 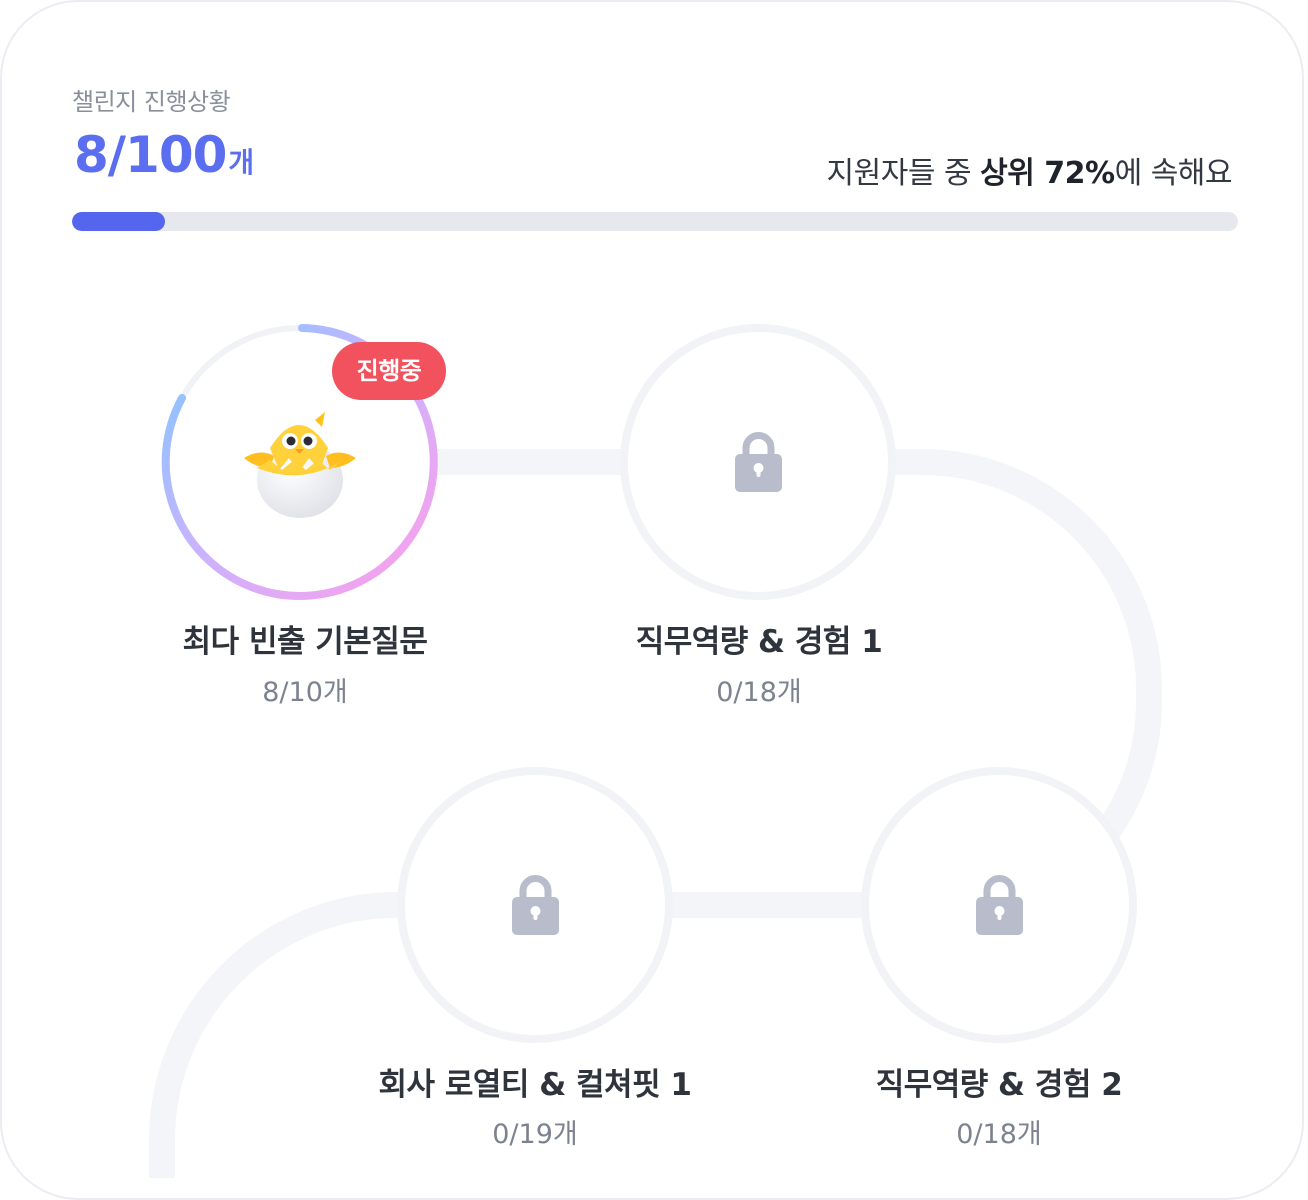 I want to click on in-progress-badge: 진행중, so click(x=389, y=371).